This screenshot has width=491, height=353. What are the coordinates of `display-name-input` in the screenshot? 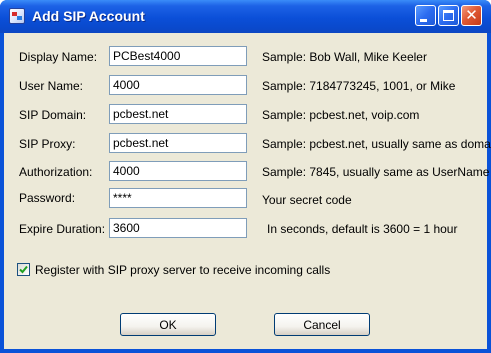 It's located at (178, 56).